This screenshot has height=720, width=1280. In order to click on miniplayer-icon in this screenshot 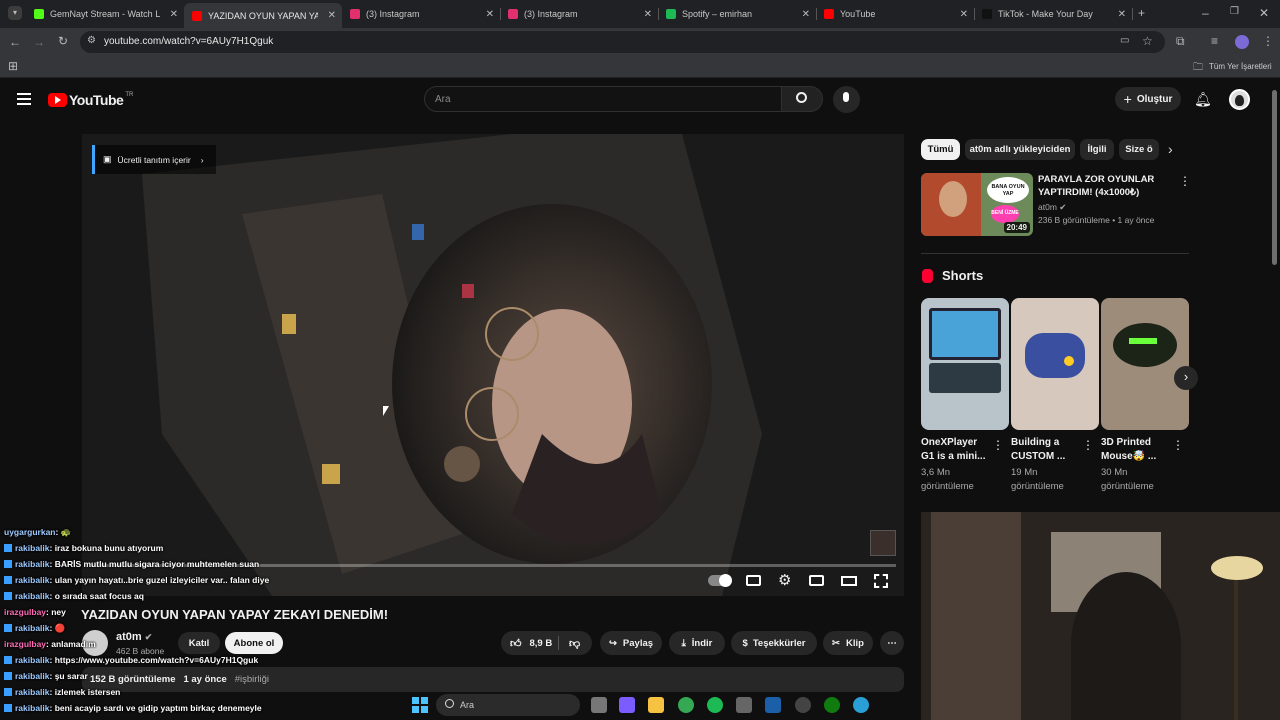, I will do `click(816, 580)`.